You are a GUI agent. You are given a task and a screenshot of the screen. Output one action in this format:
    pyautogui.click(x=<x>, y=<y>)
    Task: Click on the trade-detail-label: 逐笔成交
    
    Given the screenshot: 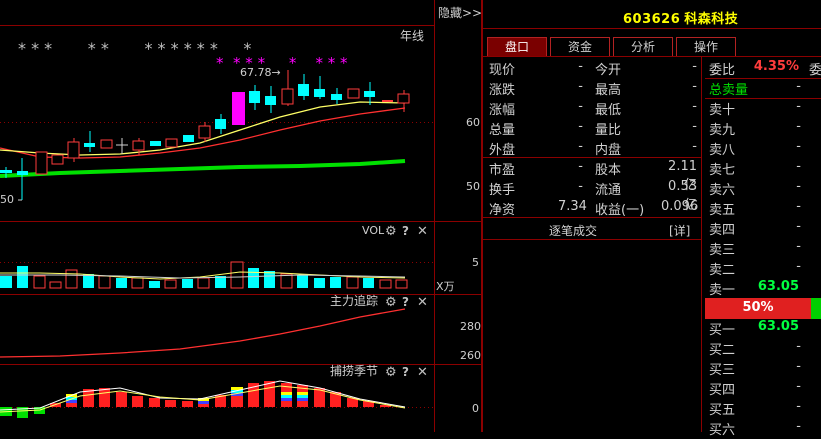 What is the action you would take?
    pyautogui.click(x=573, y=231)
    